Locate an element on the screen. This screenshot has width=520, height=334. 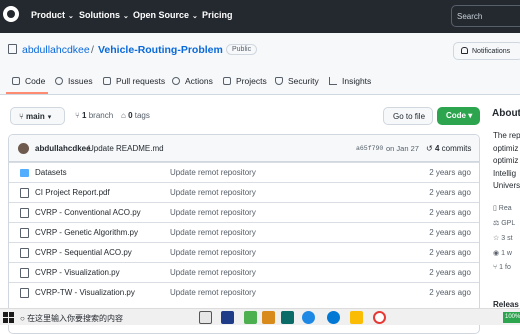
search-input: Search is located at coordinates (485, 16).